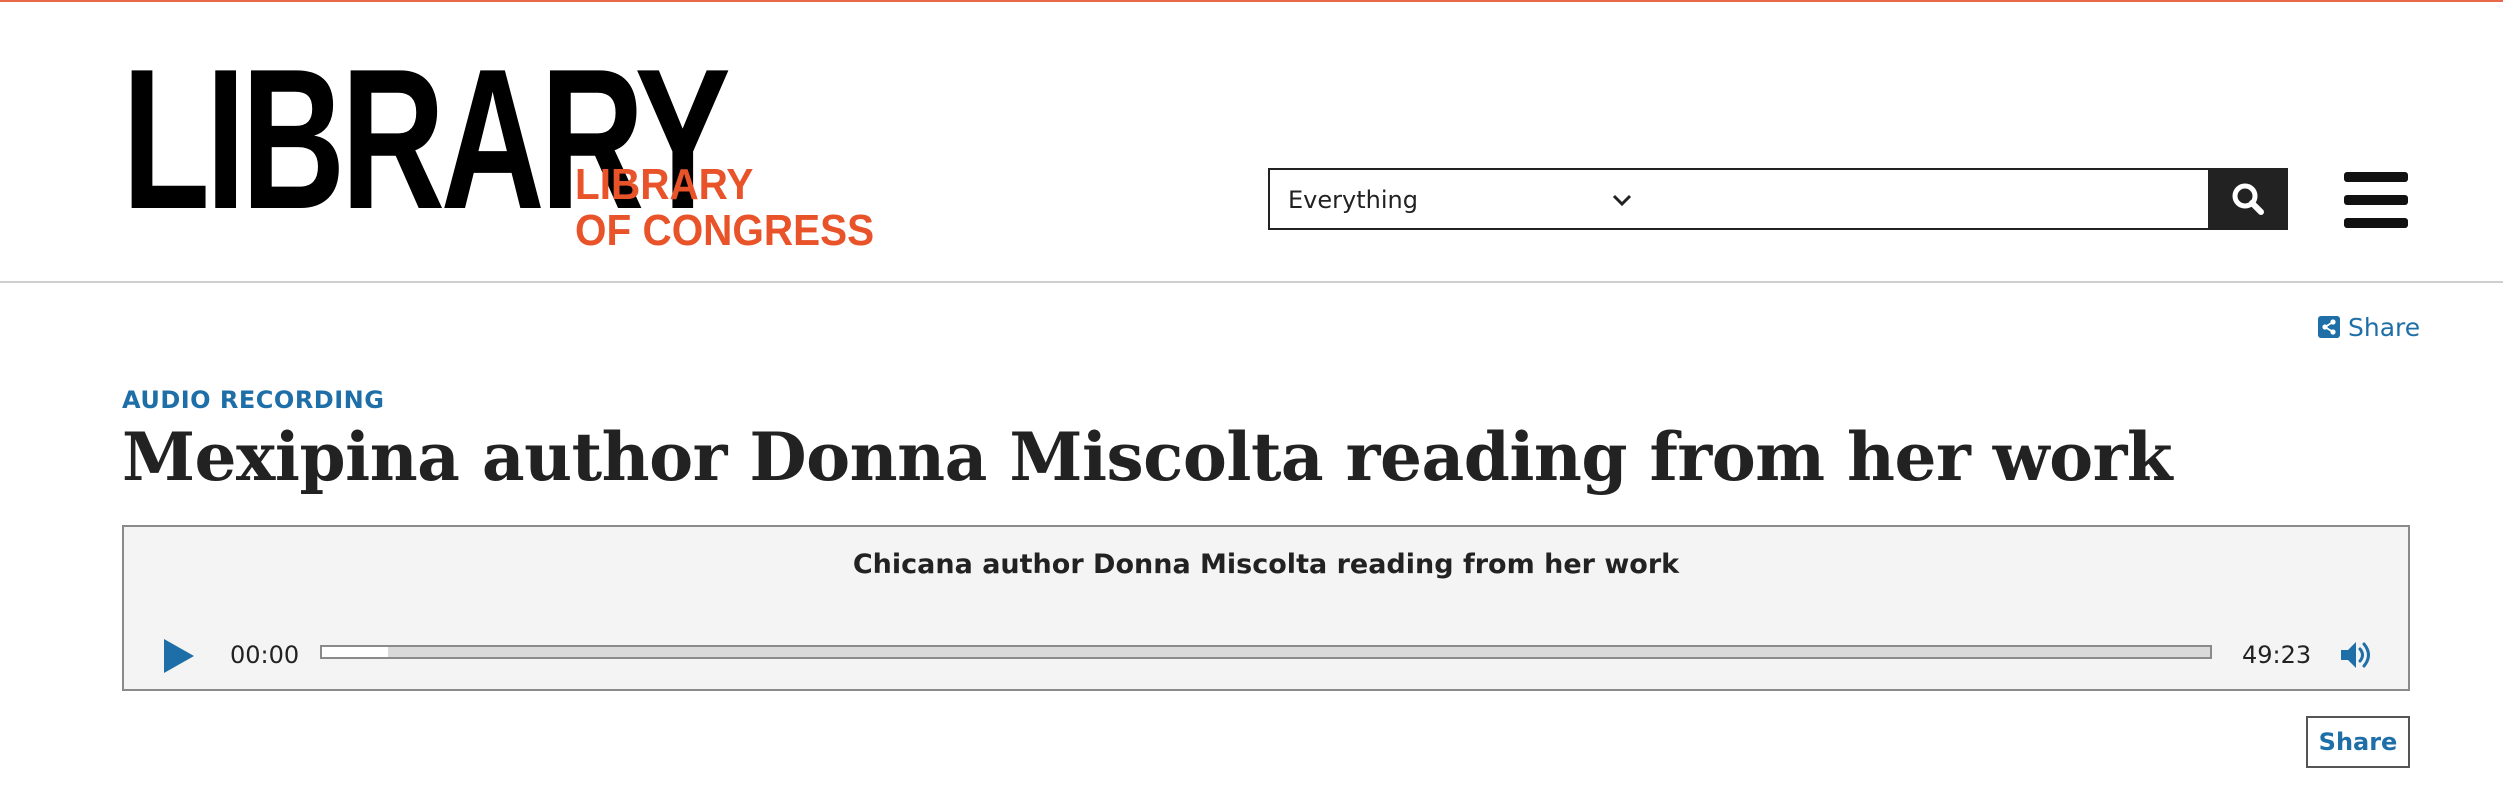 This screenshot has width=2503, height=799. Describe the element at coordinates (2384, 327) in the screenshot. I see `share-link-label: Share` at that location.